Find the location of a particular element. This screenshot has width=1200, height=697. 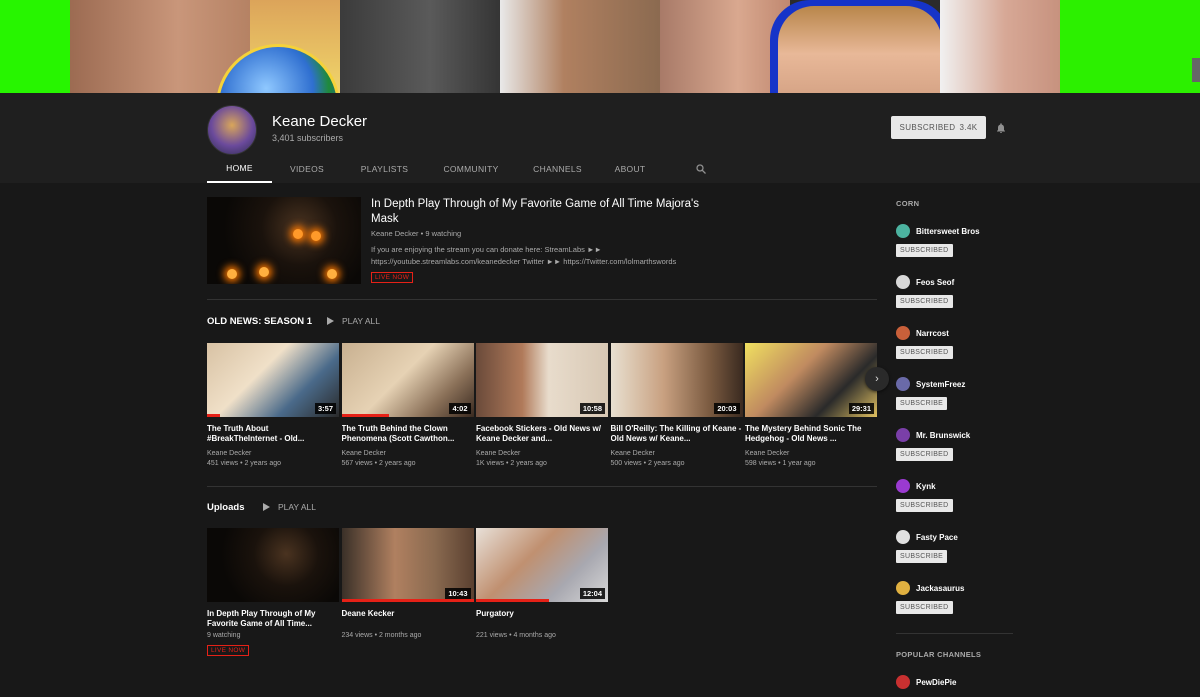

subscribe-button-count: 3.4K is located at coordinates (968, 127).